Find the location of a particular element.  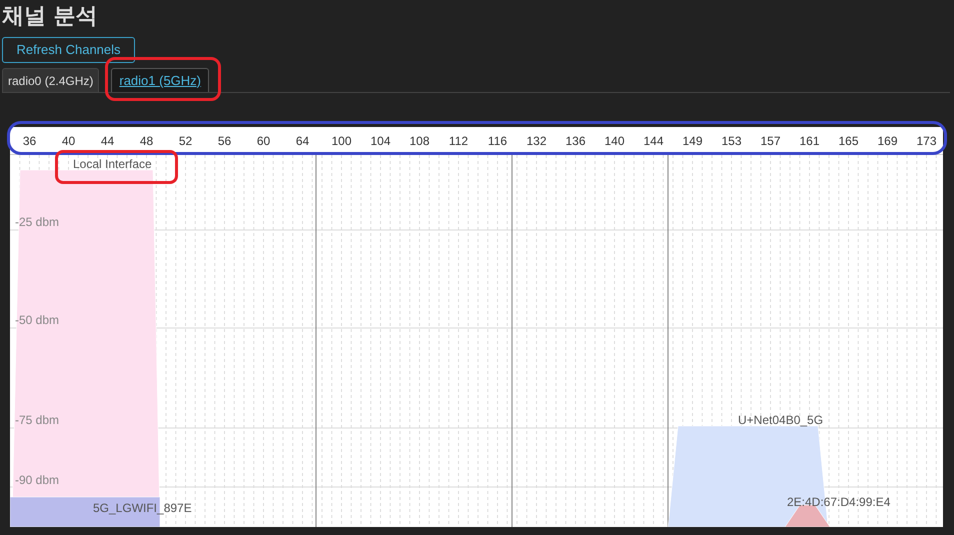

network-label: 2E:4D:67:D4:99:E4 is located at coordinates (838, 502).